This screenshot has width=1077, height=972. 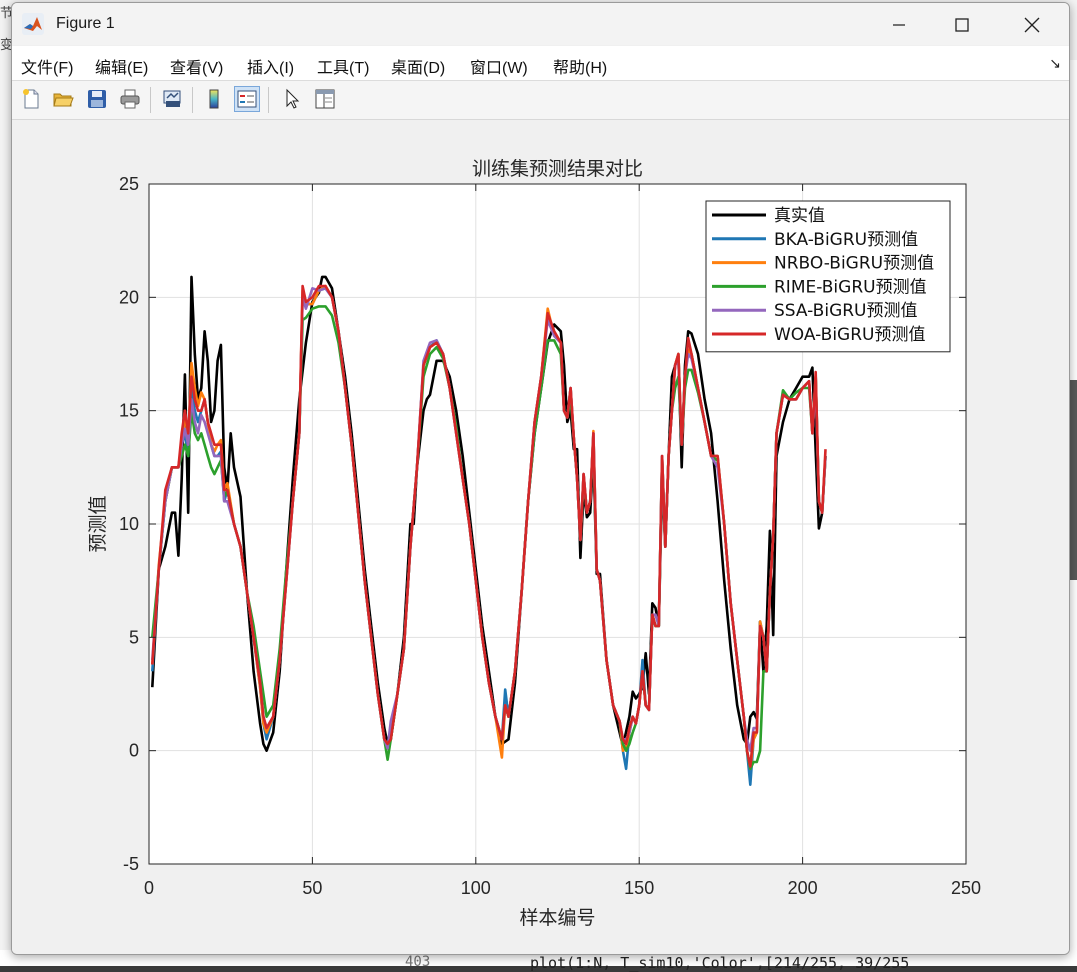 I want to click on x-axis-label: 样本编号, so click(x=557, y=918).